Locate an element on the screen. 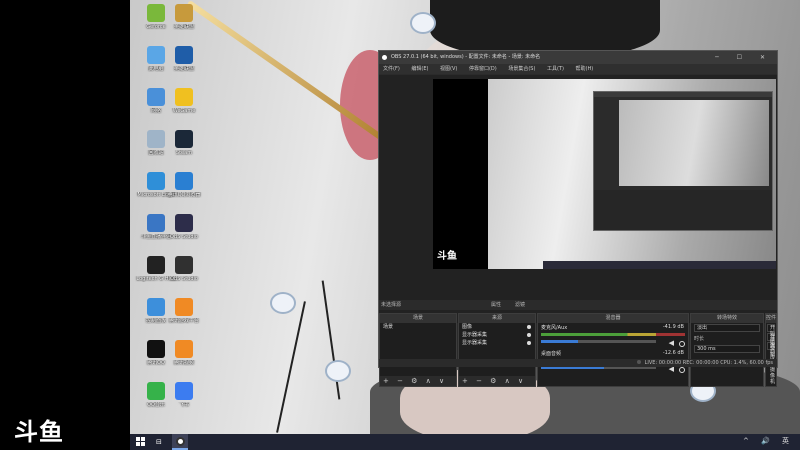 This screenshot has width=800, height=450. system-tray: ^ 🔊 英 is located at coordinates (768, 441).